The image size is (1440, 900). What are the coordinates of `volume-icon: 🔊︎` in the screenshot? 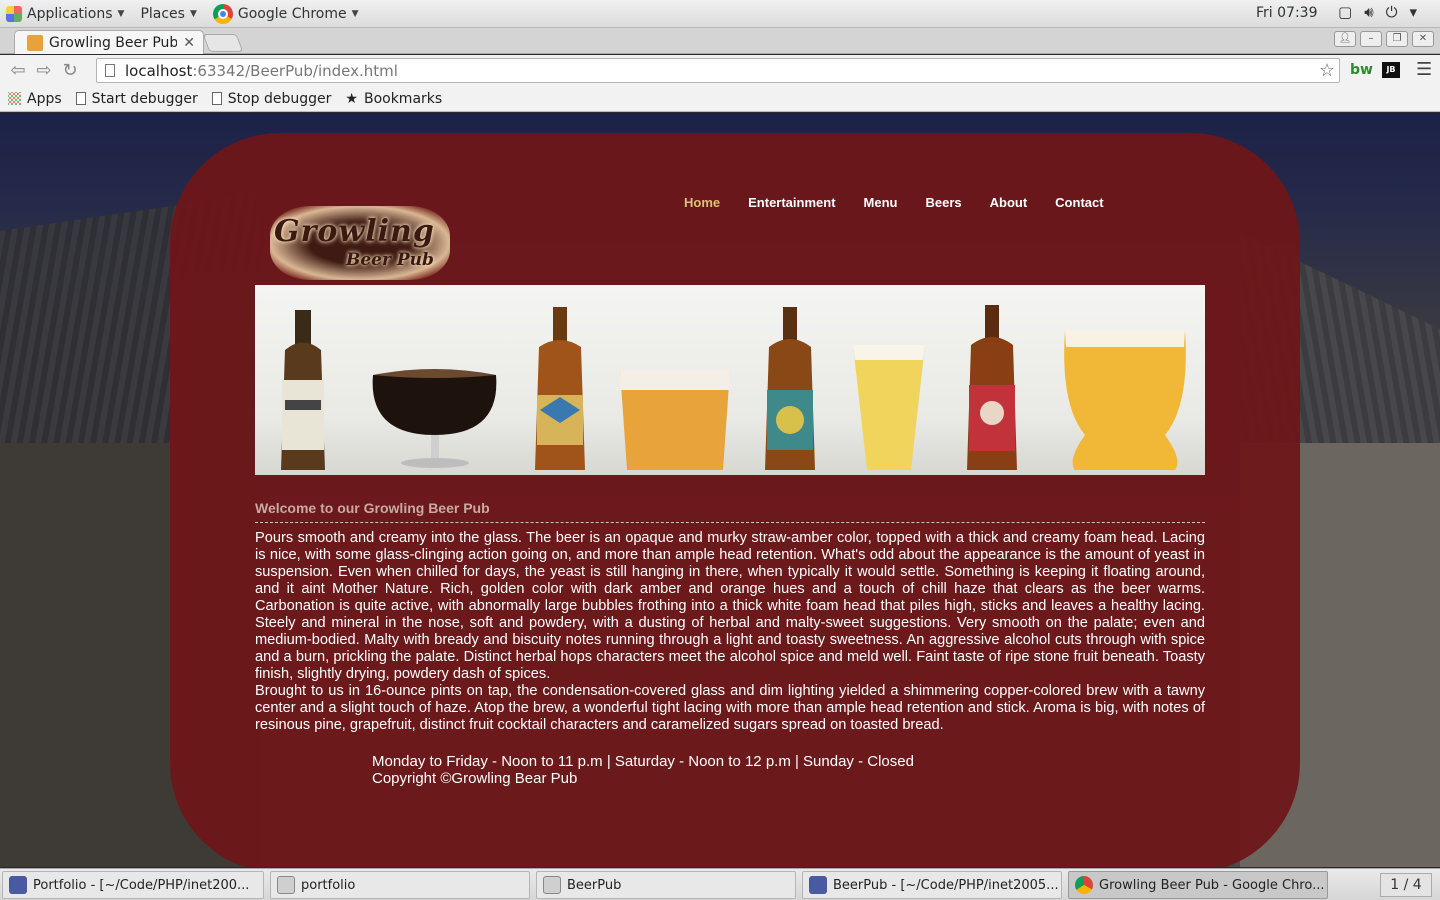 It's located at (1369, 12).